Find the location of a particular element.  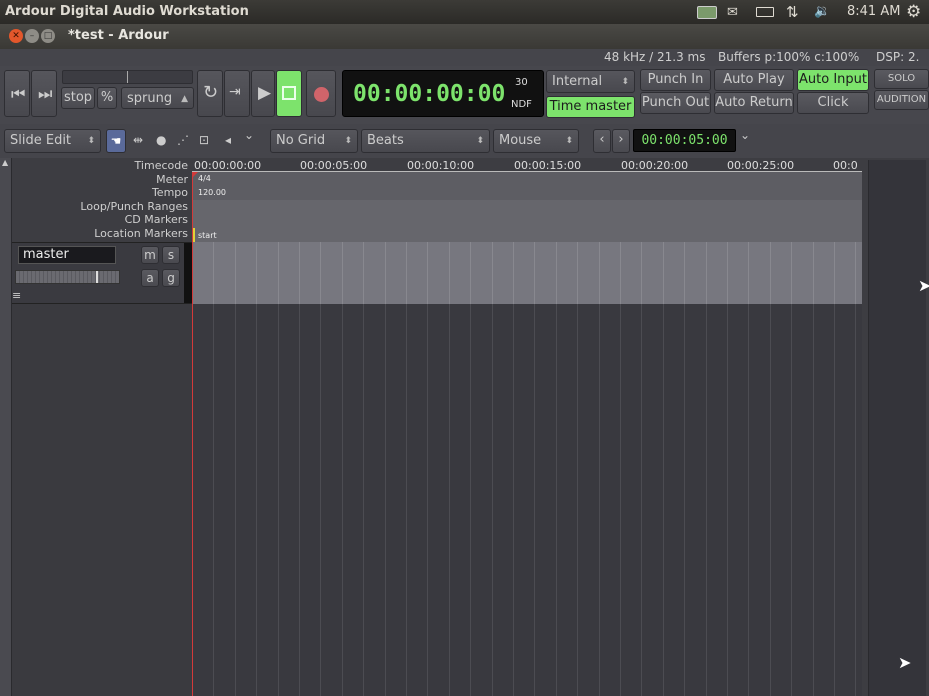

stop-icon is located at coordinates (289, 93).